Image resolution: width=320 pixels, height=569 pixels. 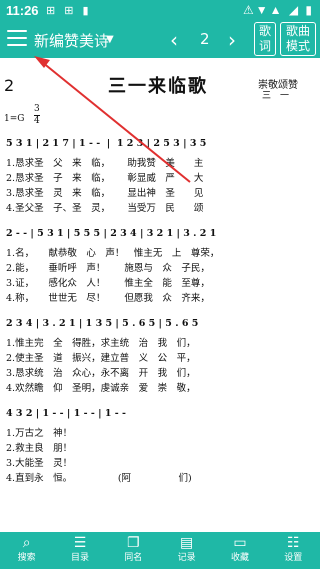 What do you see at coordinates (99, 478) in the screenshot?
I see `lyric-line: 4.直到永 恒。 (阿 们)` at bounding box center [99, 478].